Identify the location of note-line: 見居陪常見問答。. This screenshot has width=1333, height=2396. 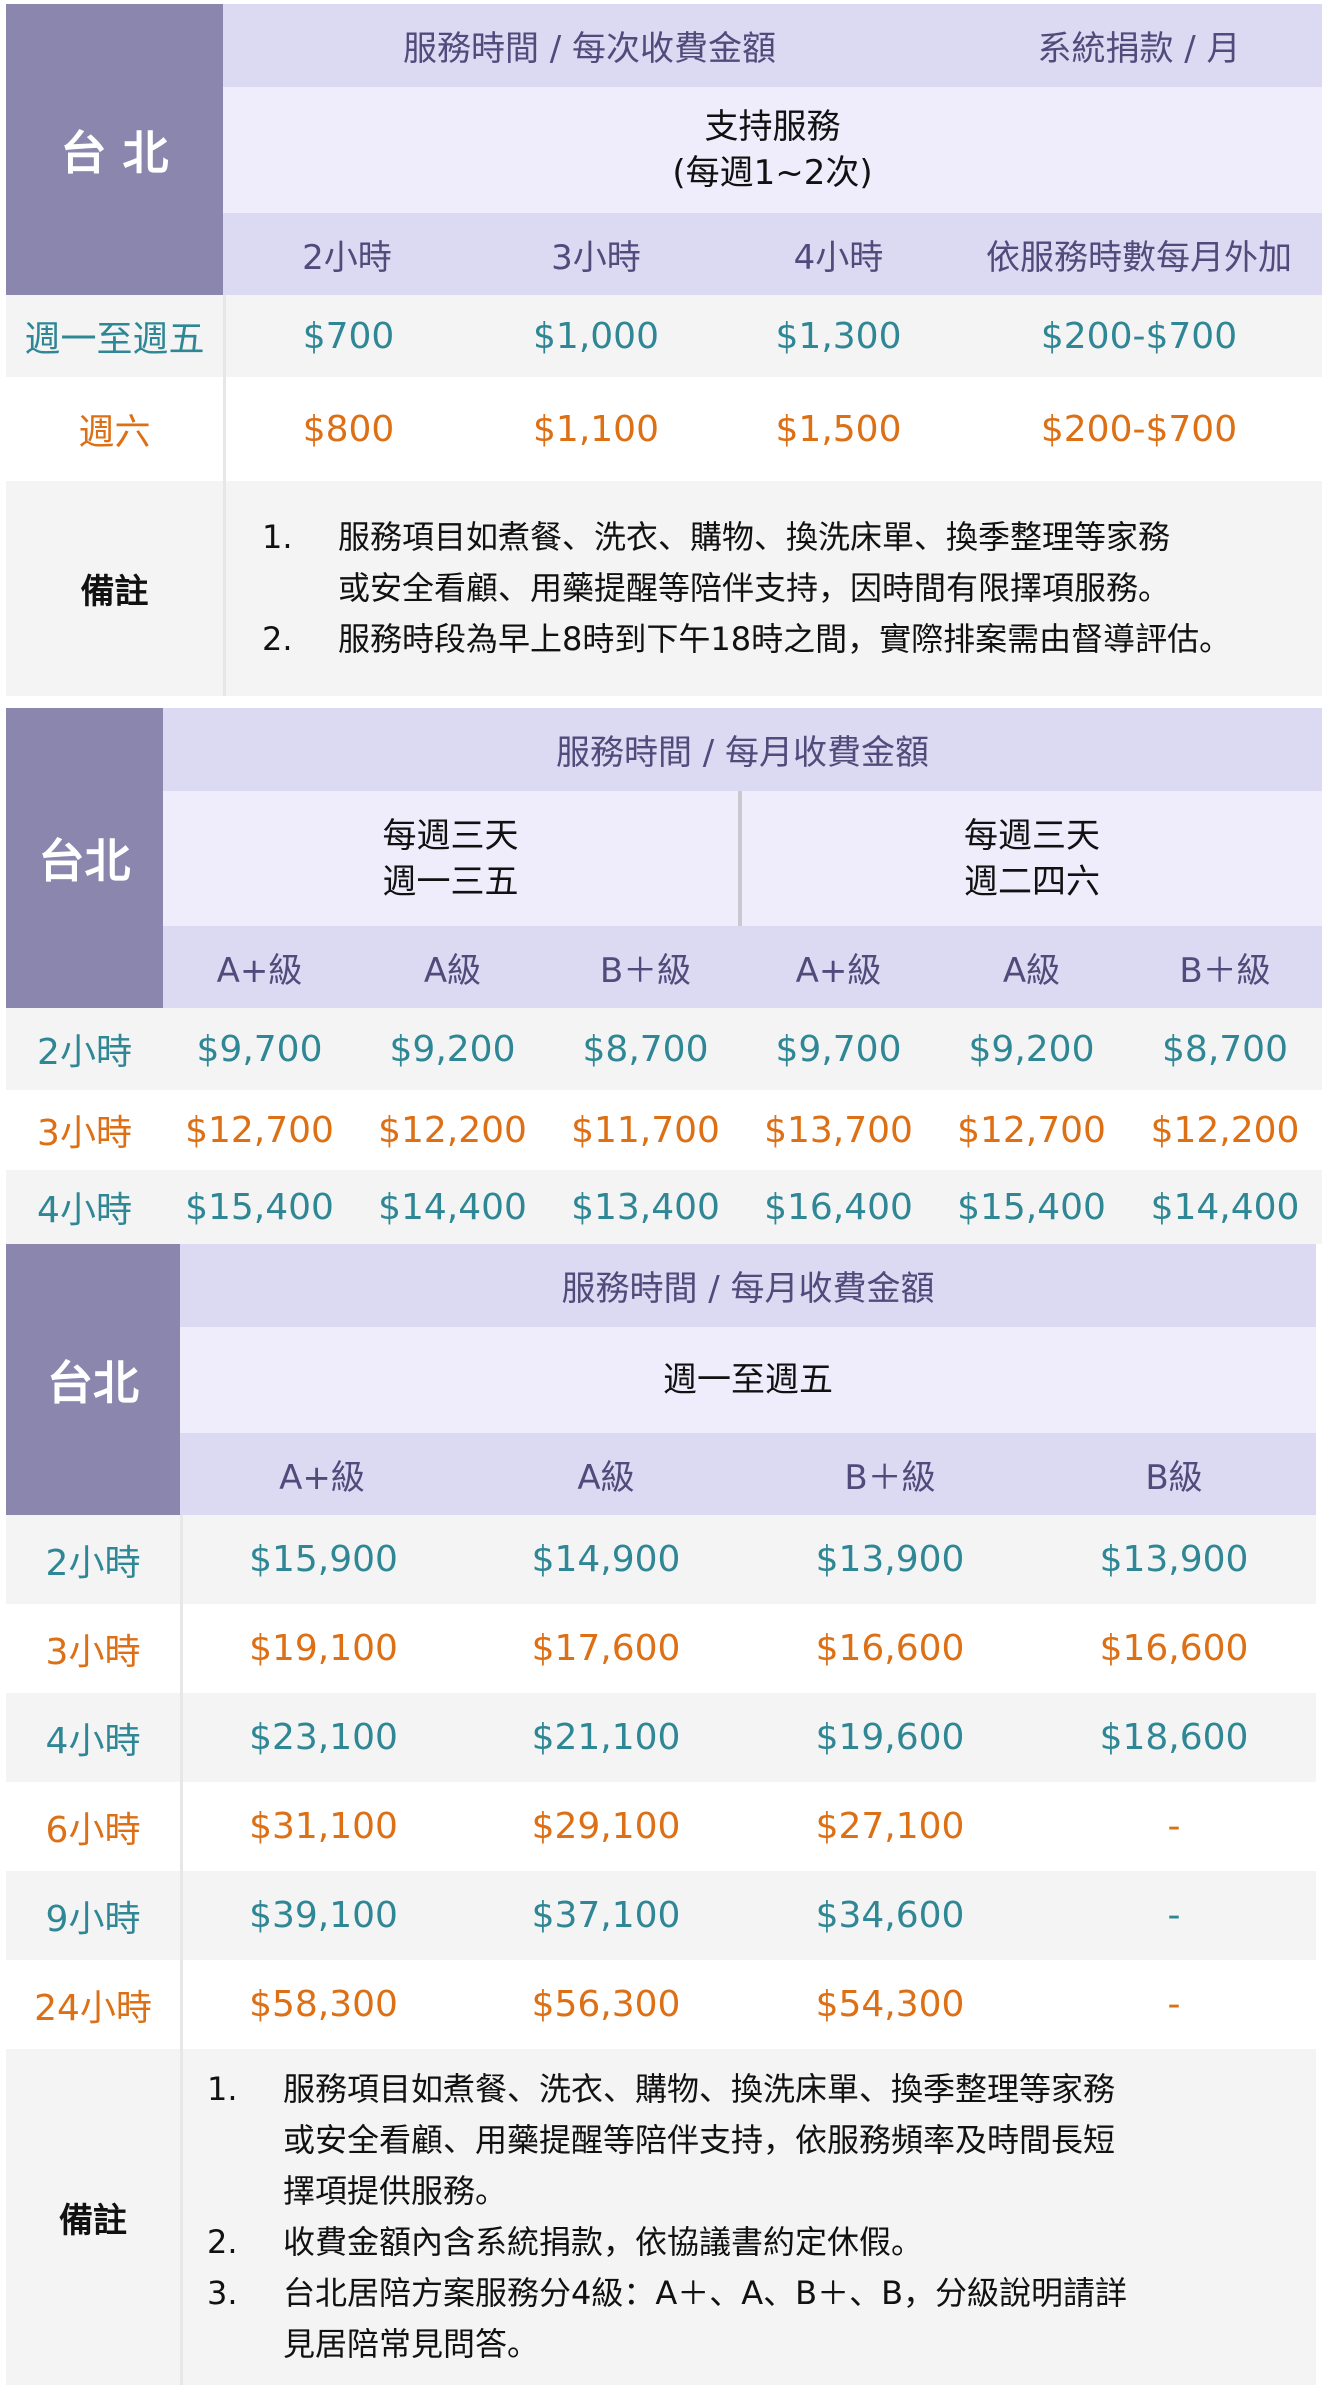
(411, 2344).